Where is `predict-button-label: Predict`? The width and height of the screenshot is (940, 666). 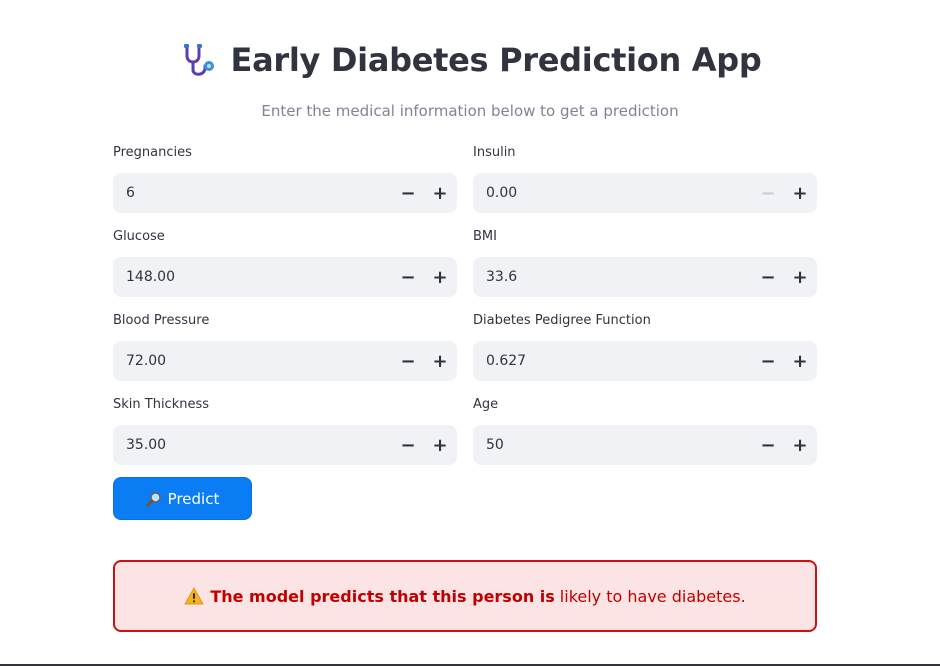 predict-button-label: Predict is located at coordinates (193, 498).